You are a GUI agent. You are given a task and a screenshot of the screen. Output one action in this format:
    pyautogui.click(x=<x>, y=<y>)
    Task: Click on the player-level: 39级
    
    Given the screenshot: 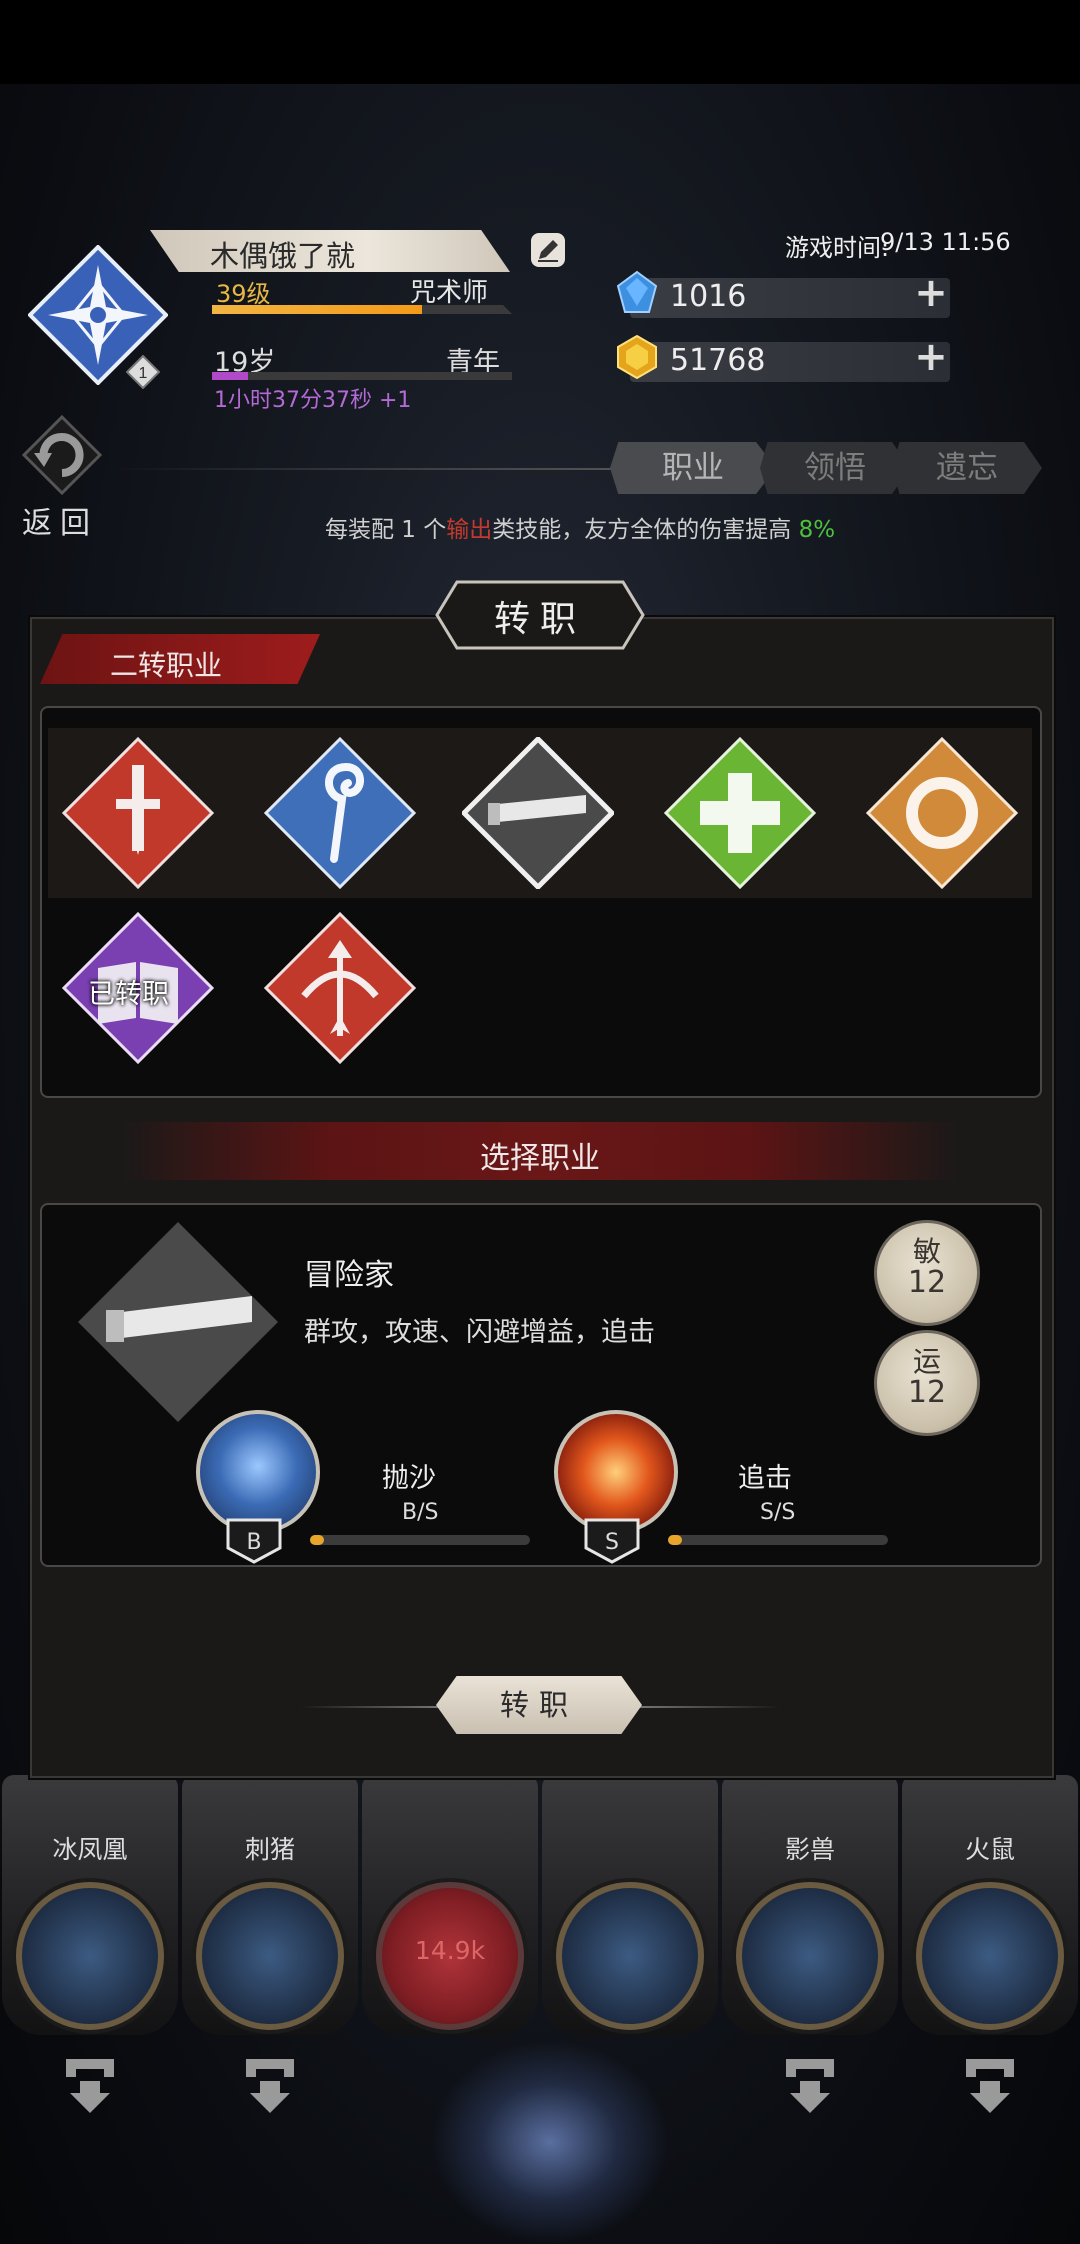 What is the action you would take?
    pyautogui.click(x=243, y=294)
    